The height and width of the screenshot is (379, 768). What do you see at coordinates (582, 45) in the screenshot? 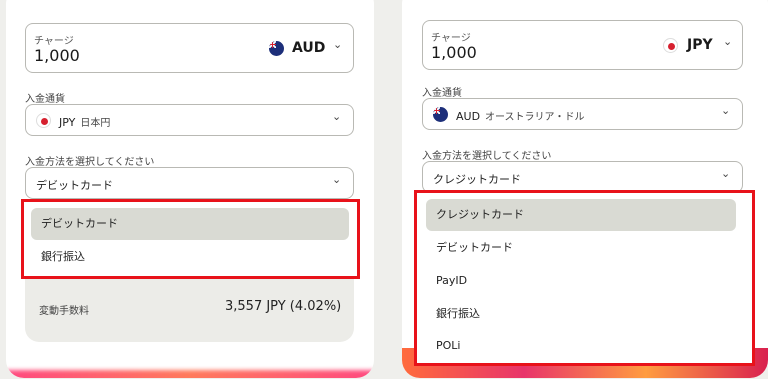
I see `charge-amount-field: チャージ 1,000 JPY ⌄` at bounding box center [582, 45].